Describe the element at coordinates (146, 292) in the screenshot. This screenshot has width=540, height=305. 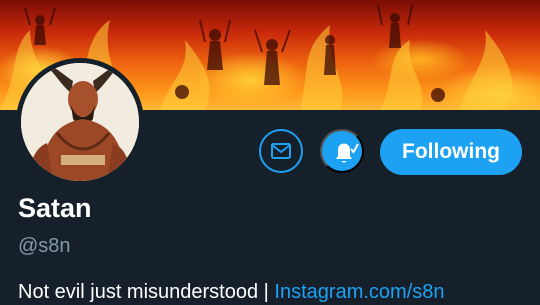
I see `bio-text: Not evil just misunderstood |` at that location.